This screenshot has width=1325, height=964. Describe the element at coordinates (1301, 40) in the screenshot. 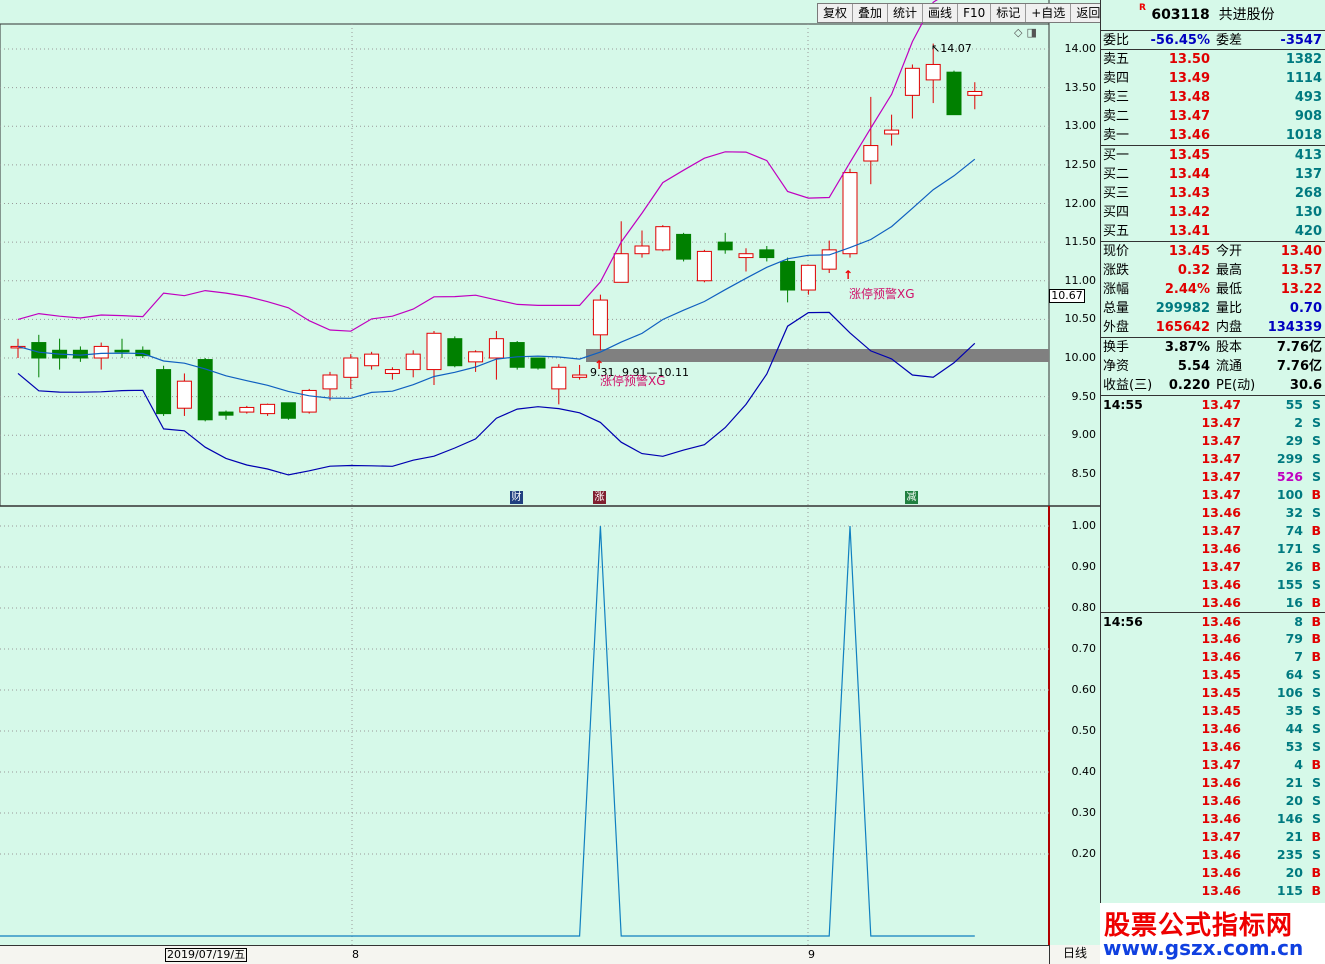

I see `weicha-value: -3547` at that location.